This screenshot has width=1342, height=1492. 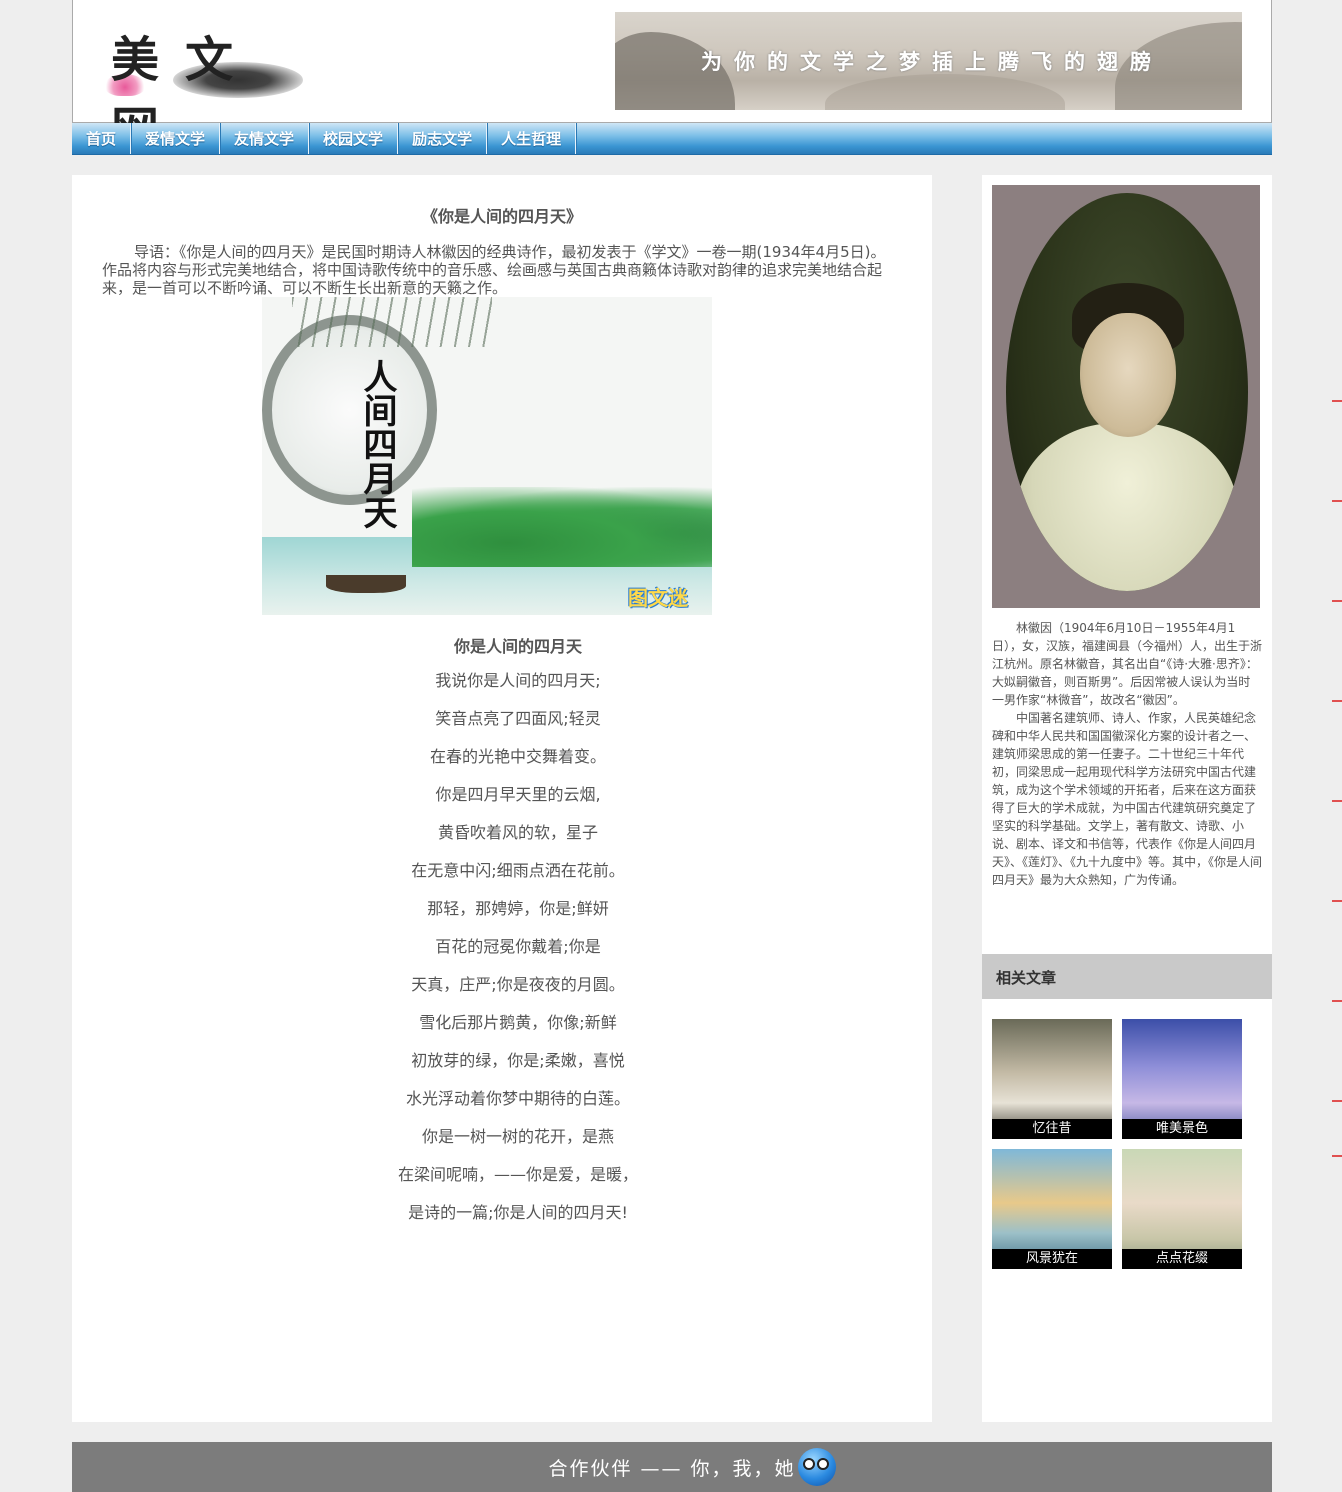 What do you see at coordinates (517, 1174) in the screenshot?
I see `poem-line: 在梁间呢喃，——你是爱，是暖，` at bounding box center [517, 1174].